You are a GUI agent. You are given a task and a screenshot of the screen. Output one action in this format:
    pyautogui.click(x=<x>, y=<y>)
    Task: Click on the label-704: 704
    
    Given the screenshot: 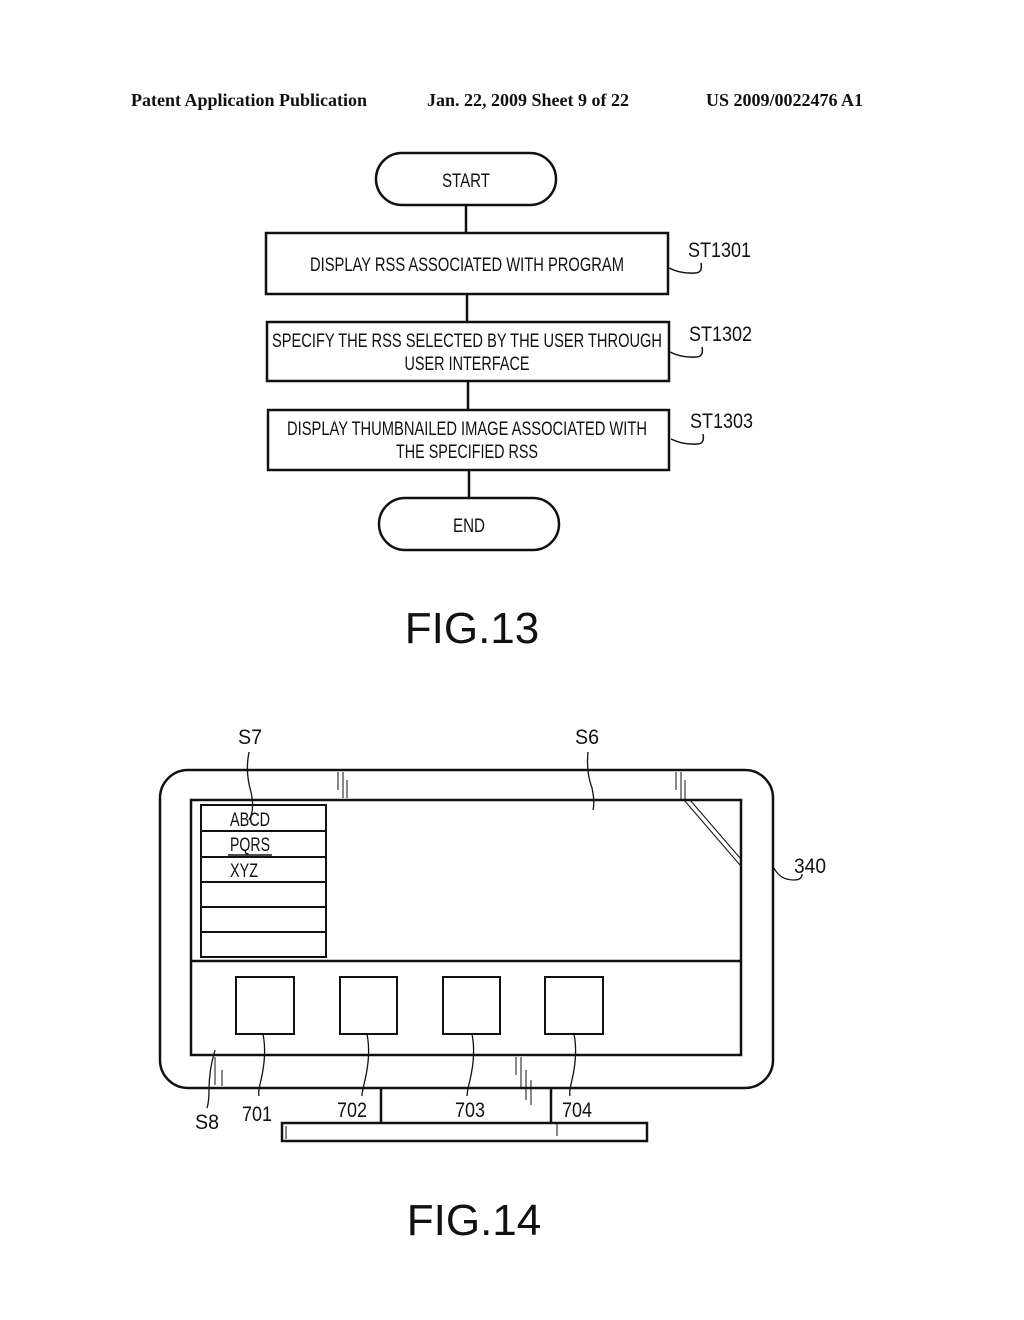 What is the action you would take?
    pyautogui.click(x=577, y=1110)
    